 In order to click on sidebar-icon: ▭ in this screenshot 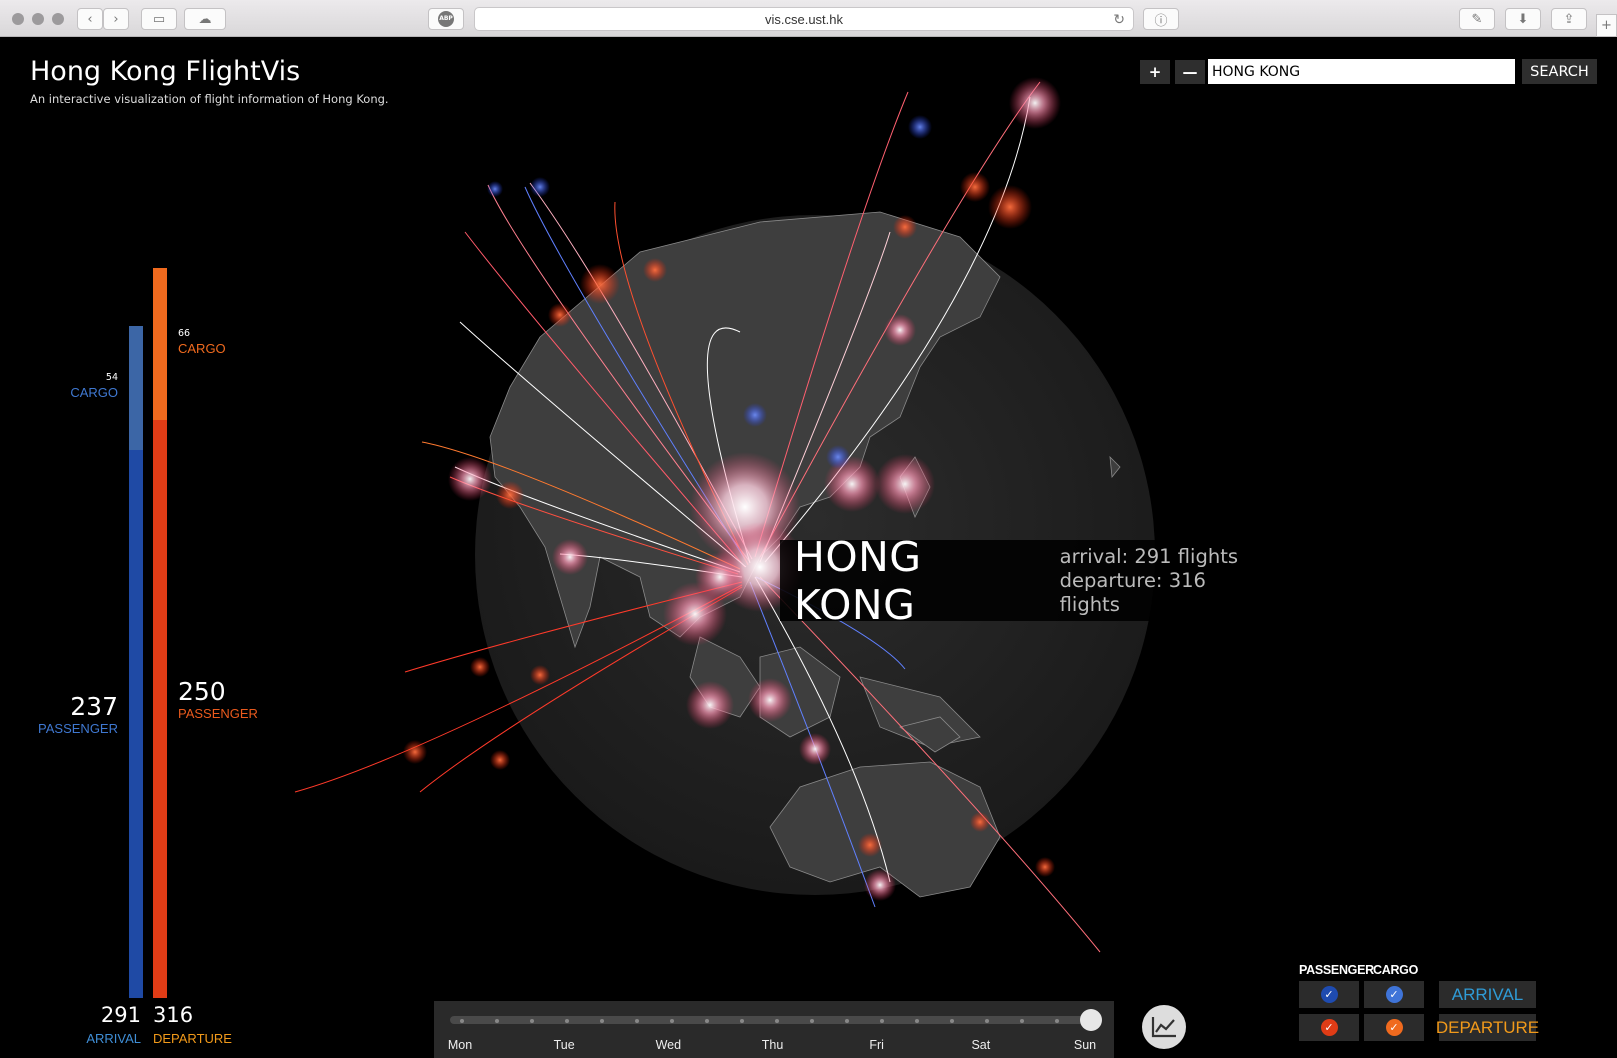, I will do `click(159, 19)`.